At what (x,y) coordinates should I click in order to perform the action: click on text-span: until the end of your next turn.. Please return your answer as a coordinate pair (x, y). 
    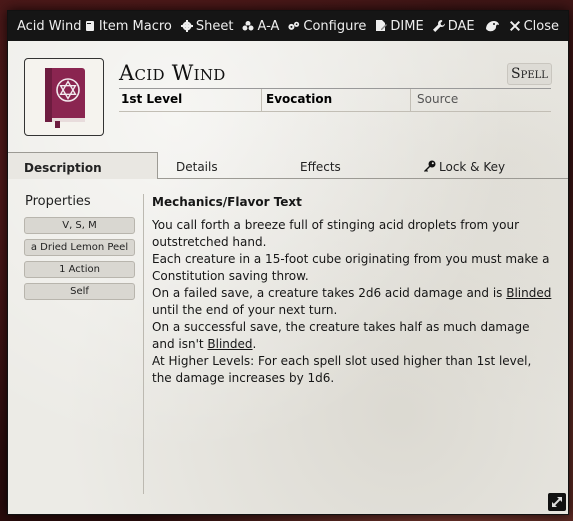
    Looking at the image, I should click on (245, 310).